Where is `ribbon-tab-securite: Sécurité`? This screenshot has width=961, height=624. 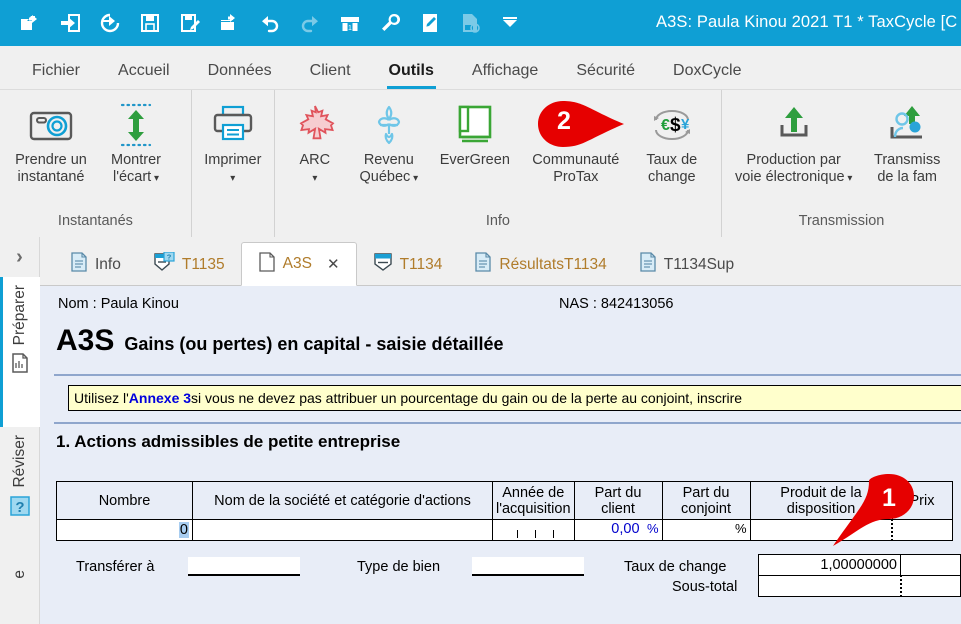 ribbon-tab-securite: Sécurité is located at coordinates (605, 75).